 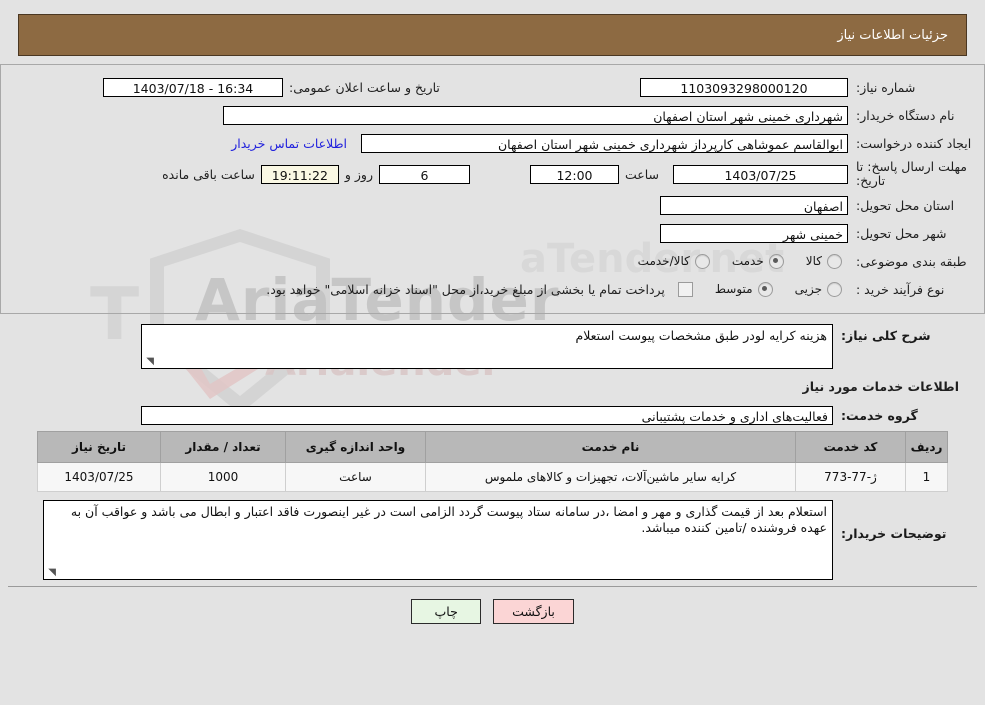 I want to click on back-button: بازگشت, so click(x=533, y=611).